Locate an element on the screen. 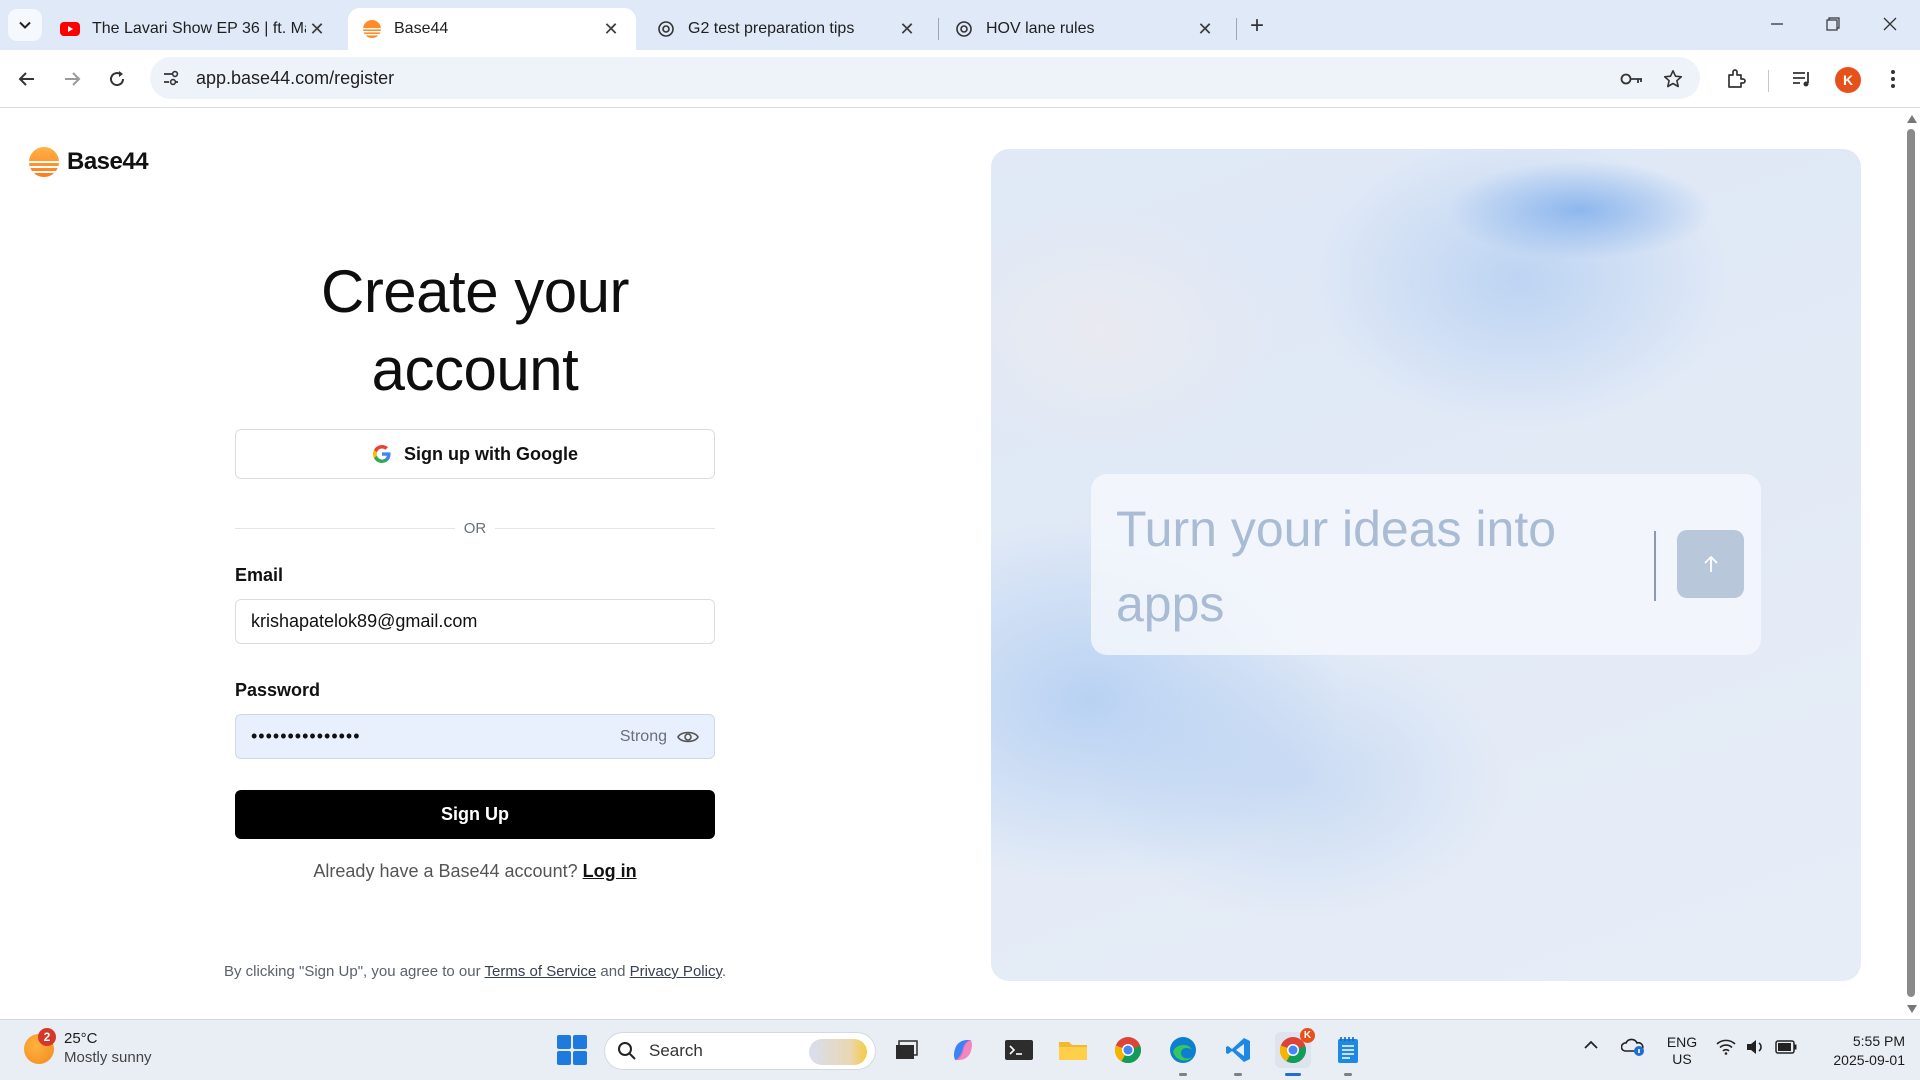 The width and height of the screenshot is (1920, 1080). send-button is located at coordinates (1710, 564).